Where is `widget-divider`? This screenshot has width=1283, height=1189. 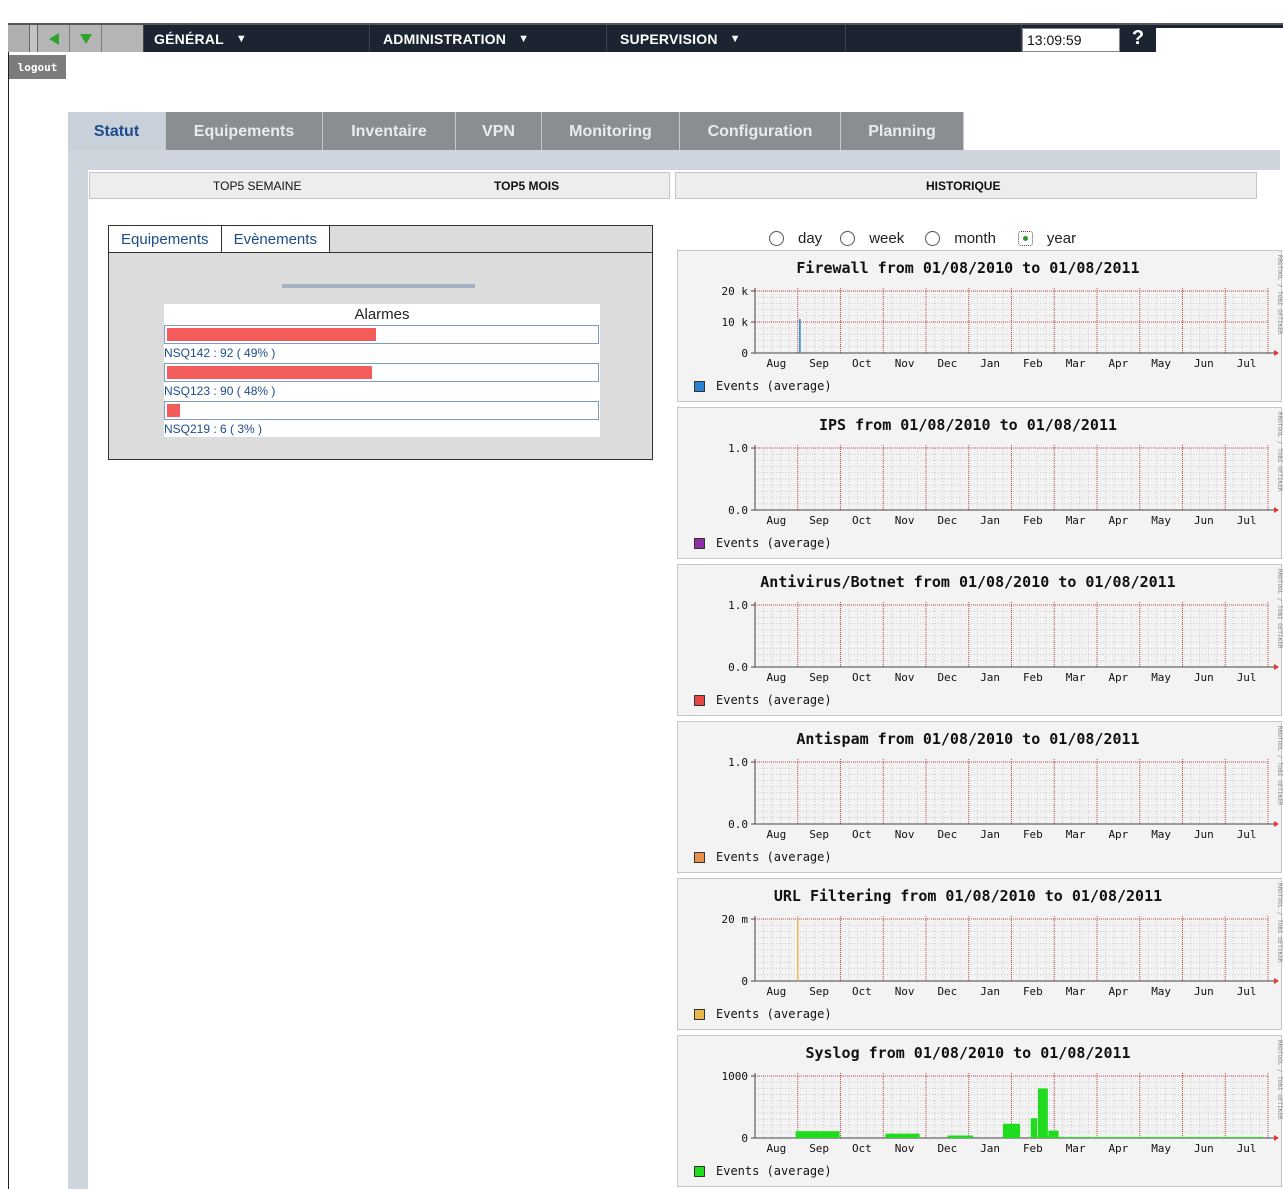
widget-divider is located at coordinates (378, 286).